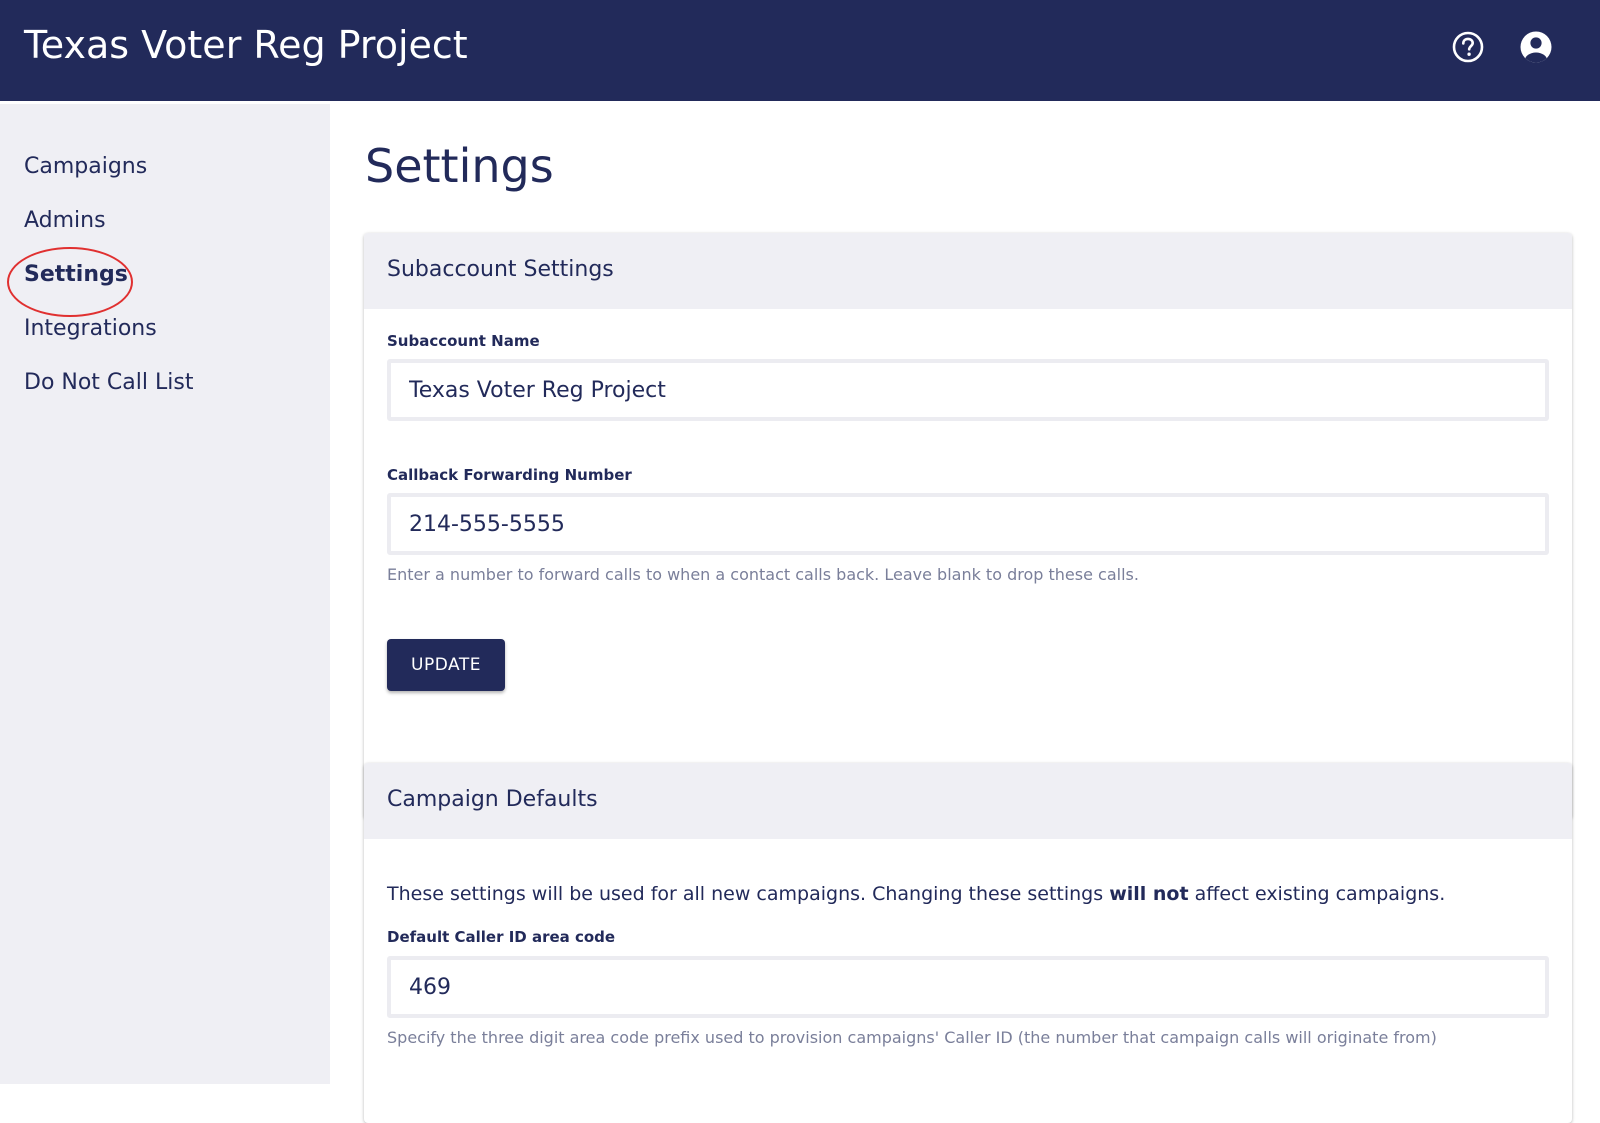 This screenshot has height=1123, width=1600. I want to click on sidebar-item-settings: Settings, so click(76, 274).